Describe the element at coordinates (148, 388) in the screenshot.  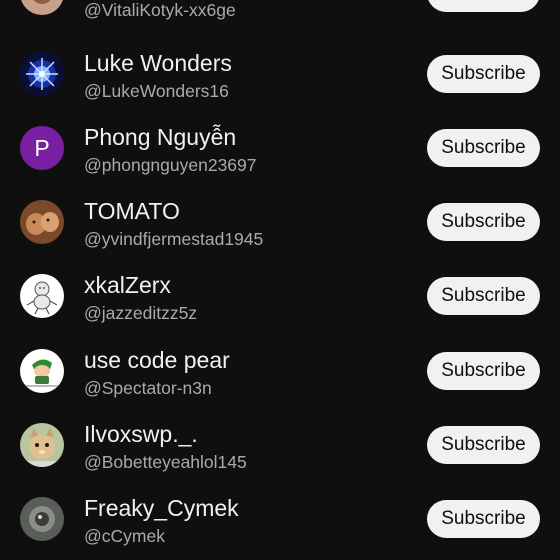
I see `channel-handle: @Spectator-n3n` at that location.